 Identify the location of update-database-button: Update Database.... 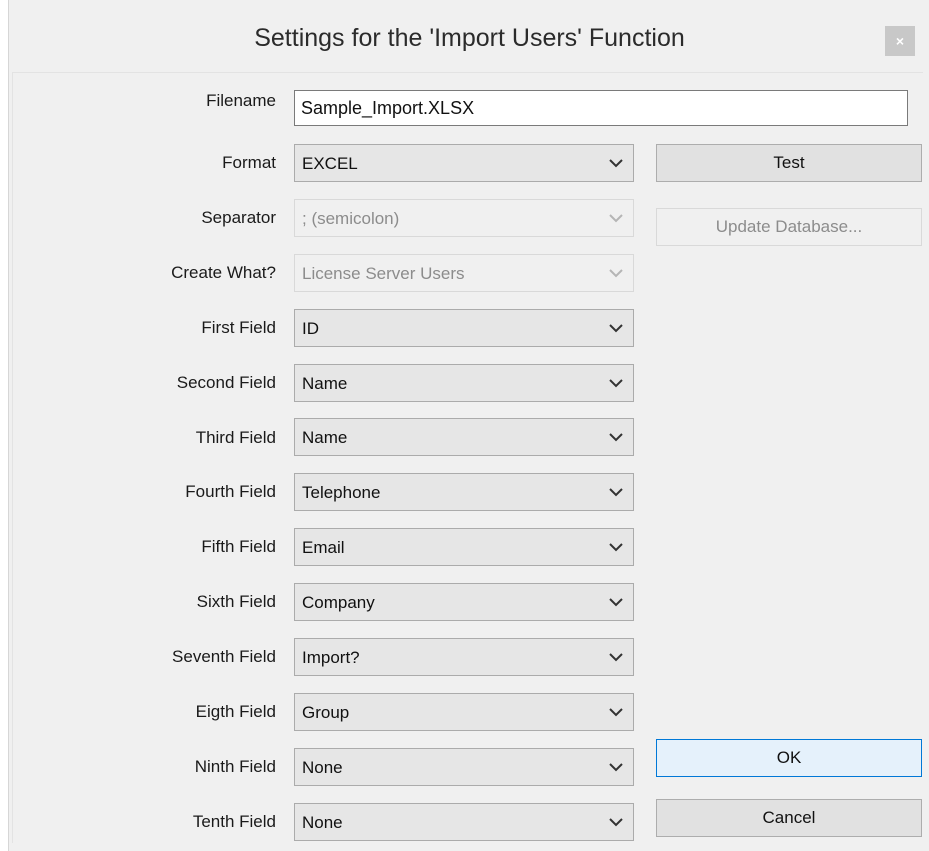
(789, 227).